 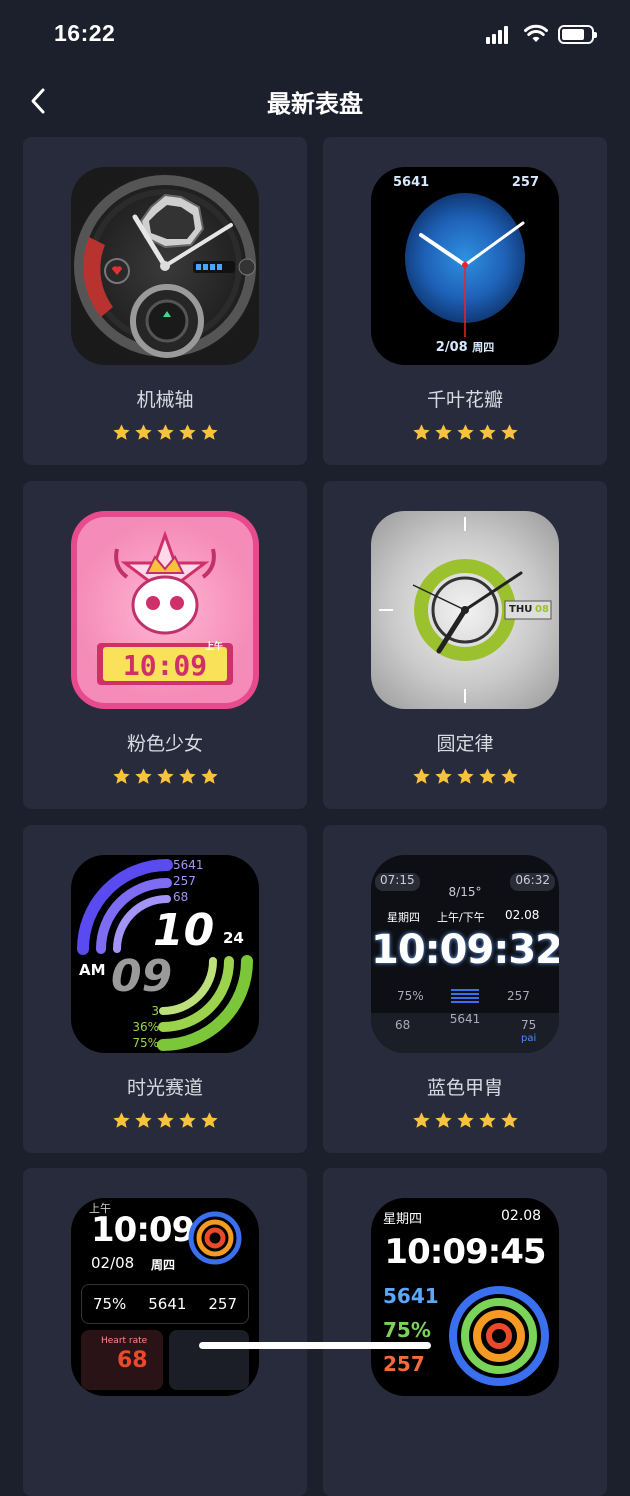 What do you see at coordinates (465, 1252) in the screenshot?
I see `time-display: 10:09:45` at bounding box center [465, 1252].